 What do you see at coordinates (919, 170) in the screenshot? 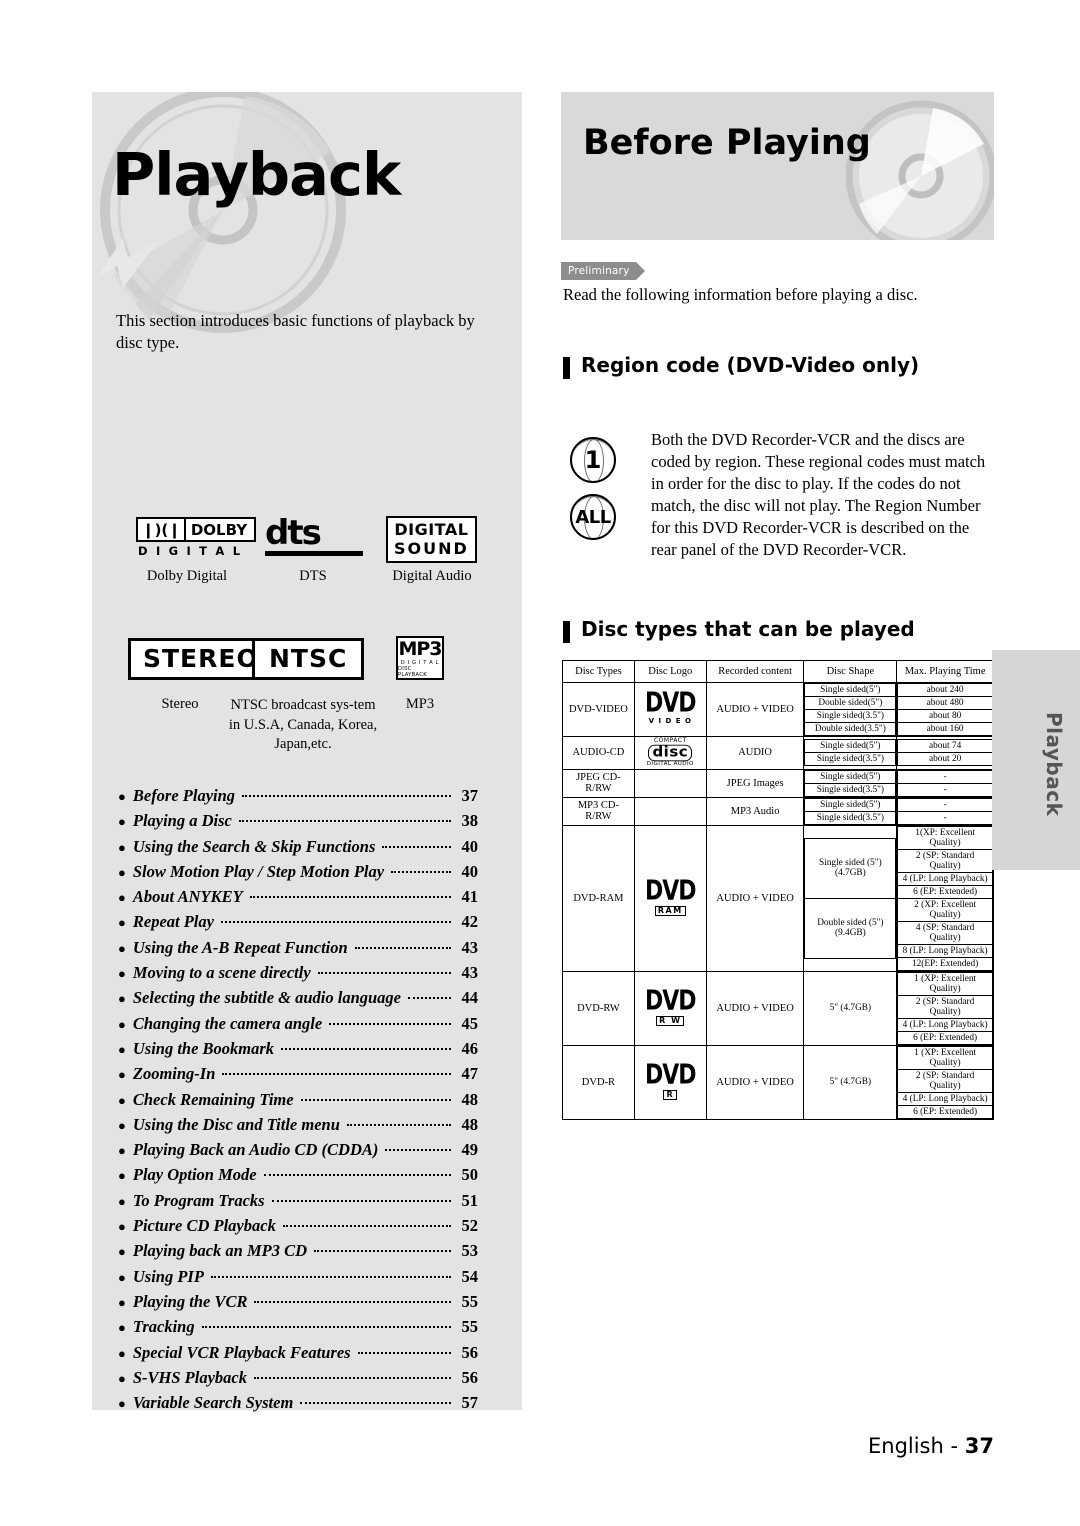
I see `decorative-disc-graphic-right` at bounding box center [919, 170].